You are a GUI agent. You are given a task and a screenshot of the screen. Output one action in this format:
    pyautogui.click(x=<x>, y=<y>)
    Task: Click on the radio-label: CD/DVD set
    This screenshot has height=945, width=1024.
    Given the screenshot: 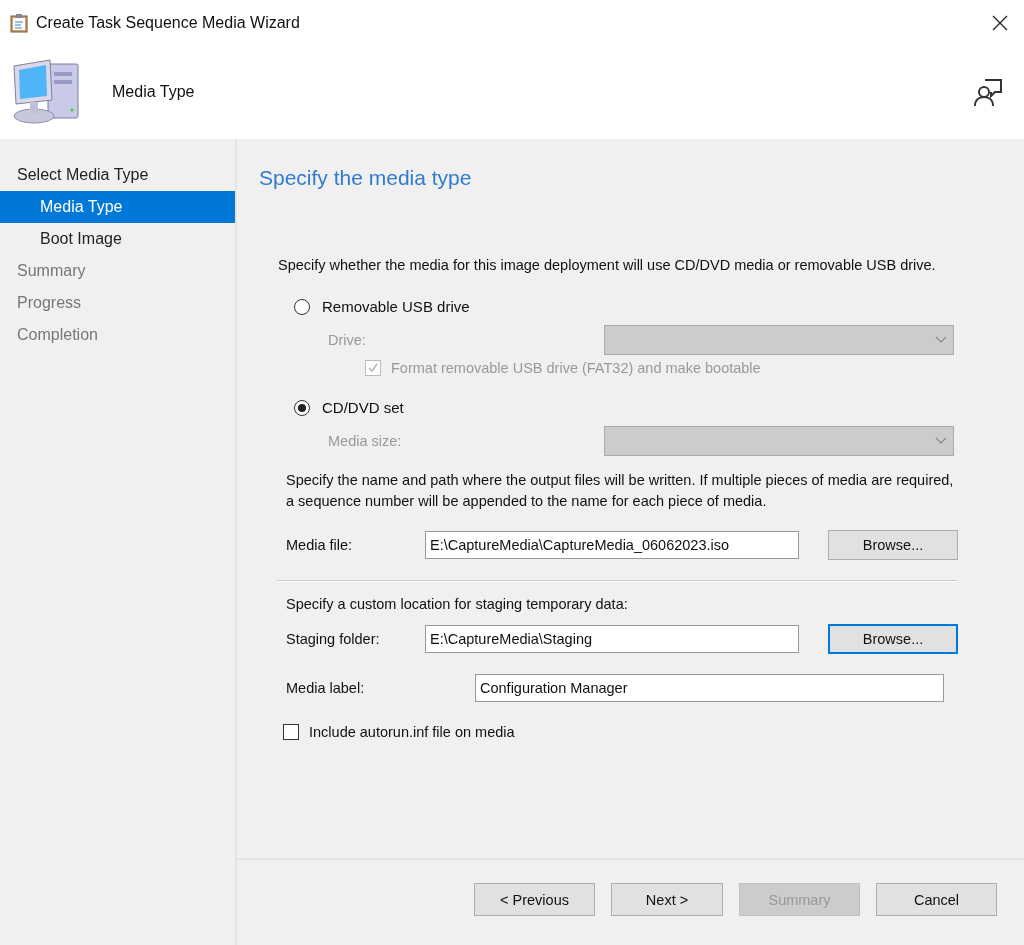 What is the action you would take?
    pyautogui.click(x=363, y=407)
    